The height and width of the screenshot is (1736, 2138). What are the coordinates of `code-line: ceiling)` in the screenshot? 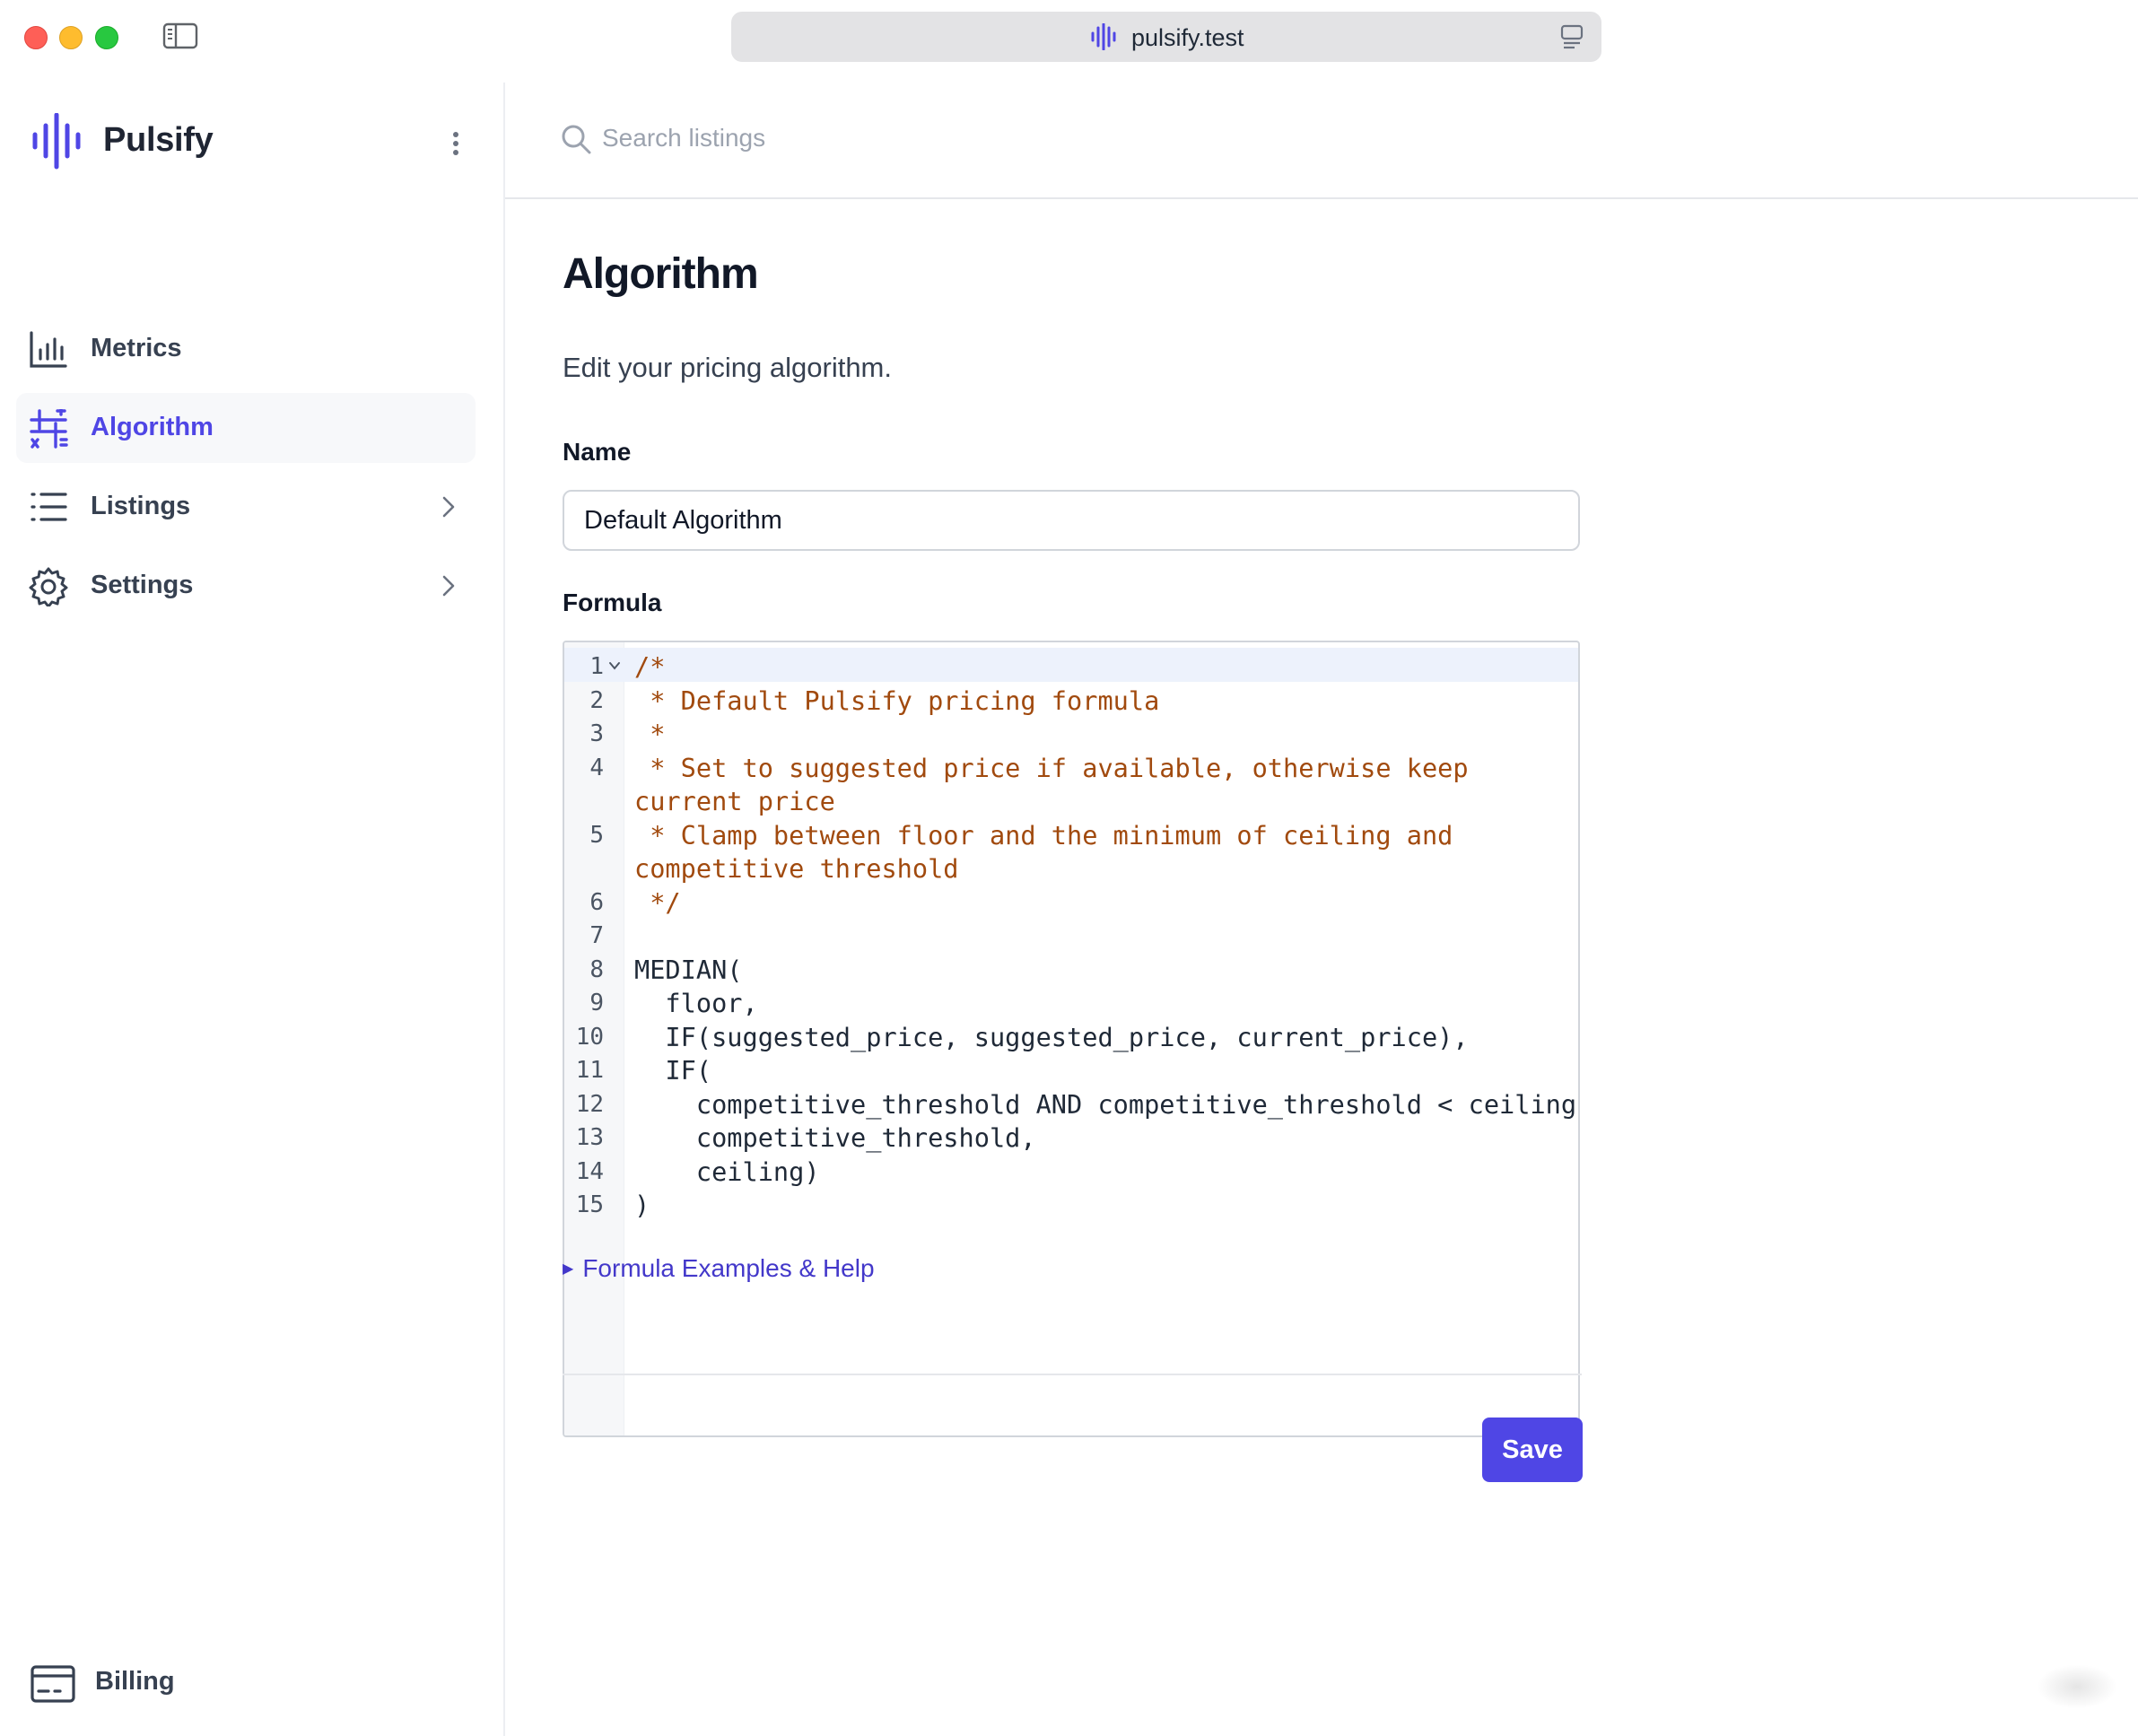 It's located at (727, 1172).